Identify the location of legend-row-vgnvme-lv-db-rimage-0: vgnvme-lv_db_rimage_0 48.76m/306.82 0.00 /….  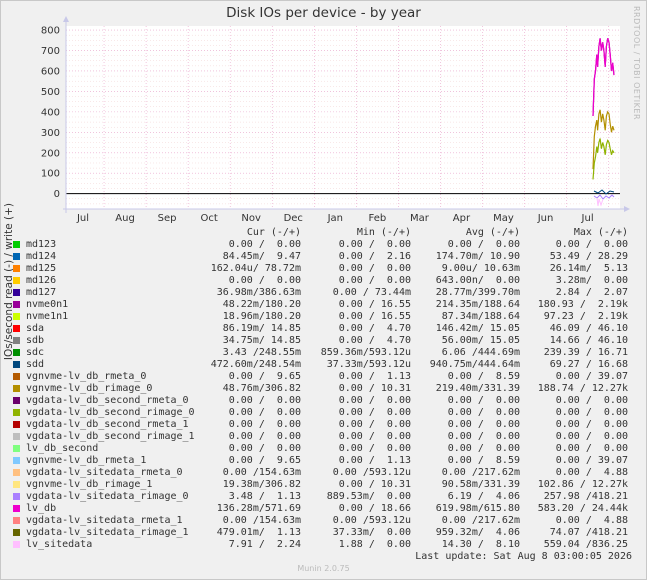
(323, 389).